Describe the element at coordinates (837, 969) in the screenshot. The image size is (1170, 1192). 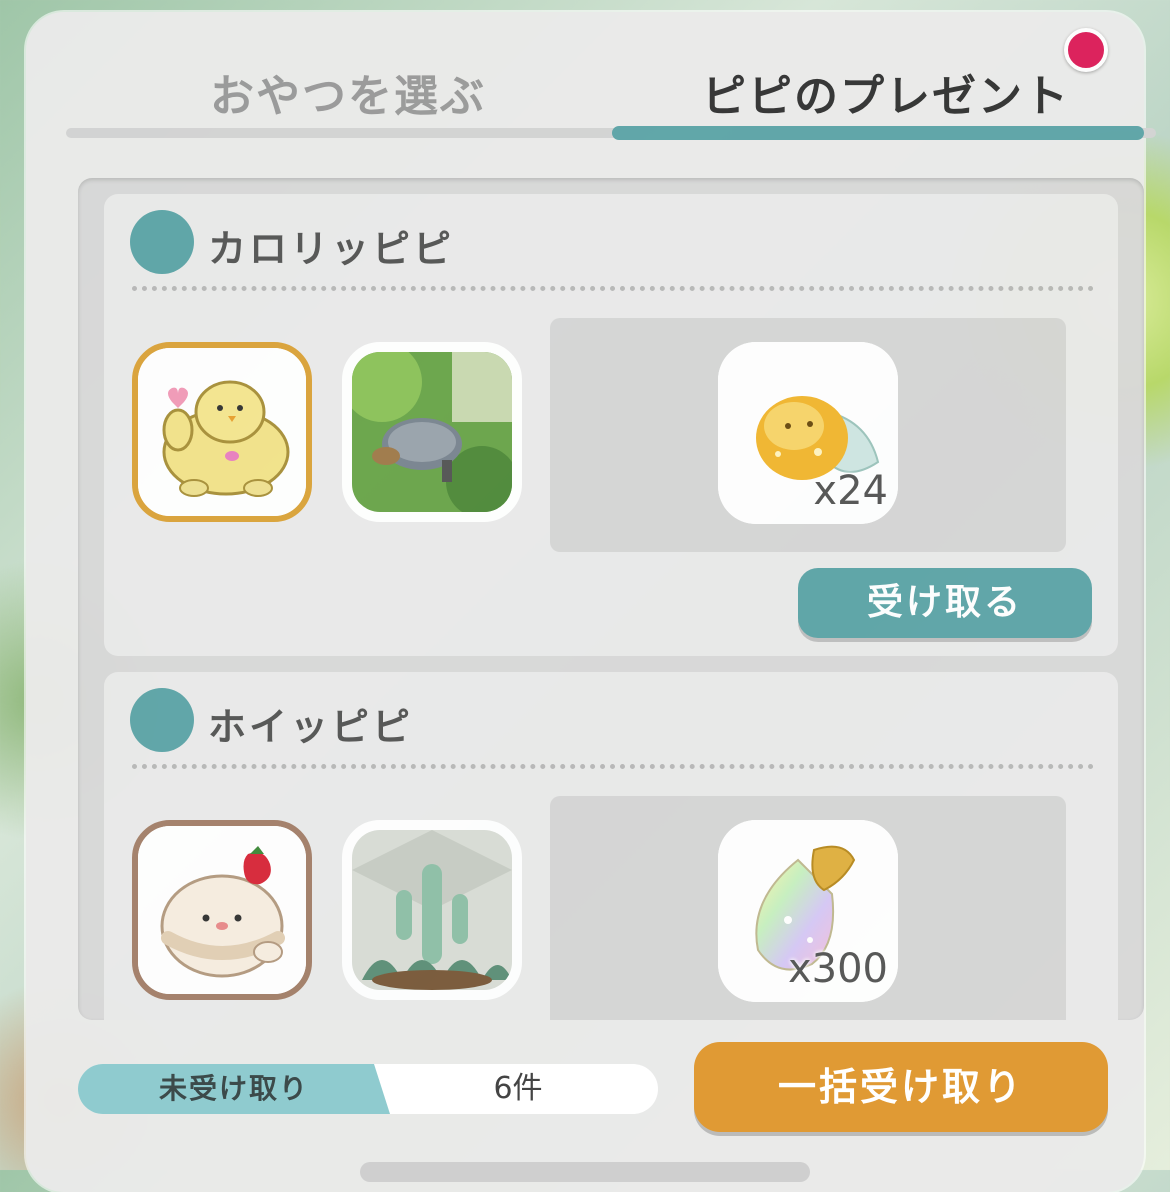
I see `reward-quantity: x300` at that location.